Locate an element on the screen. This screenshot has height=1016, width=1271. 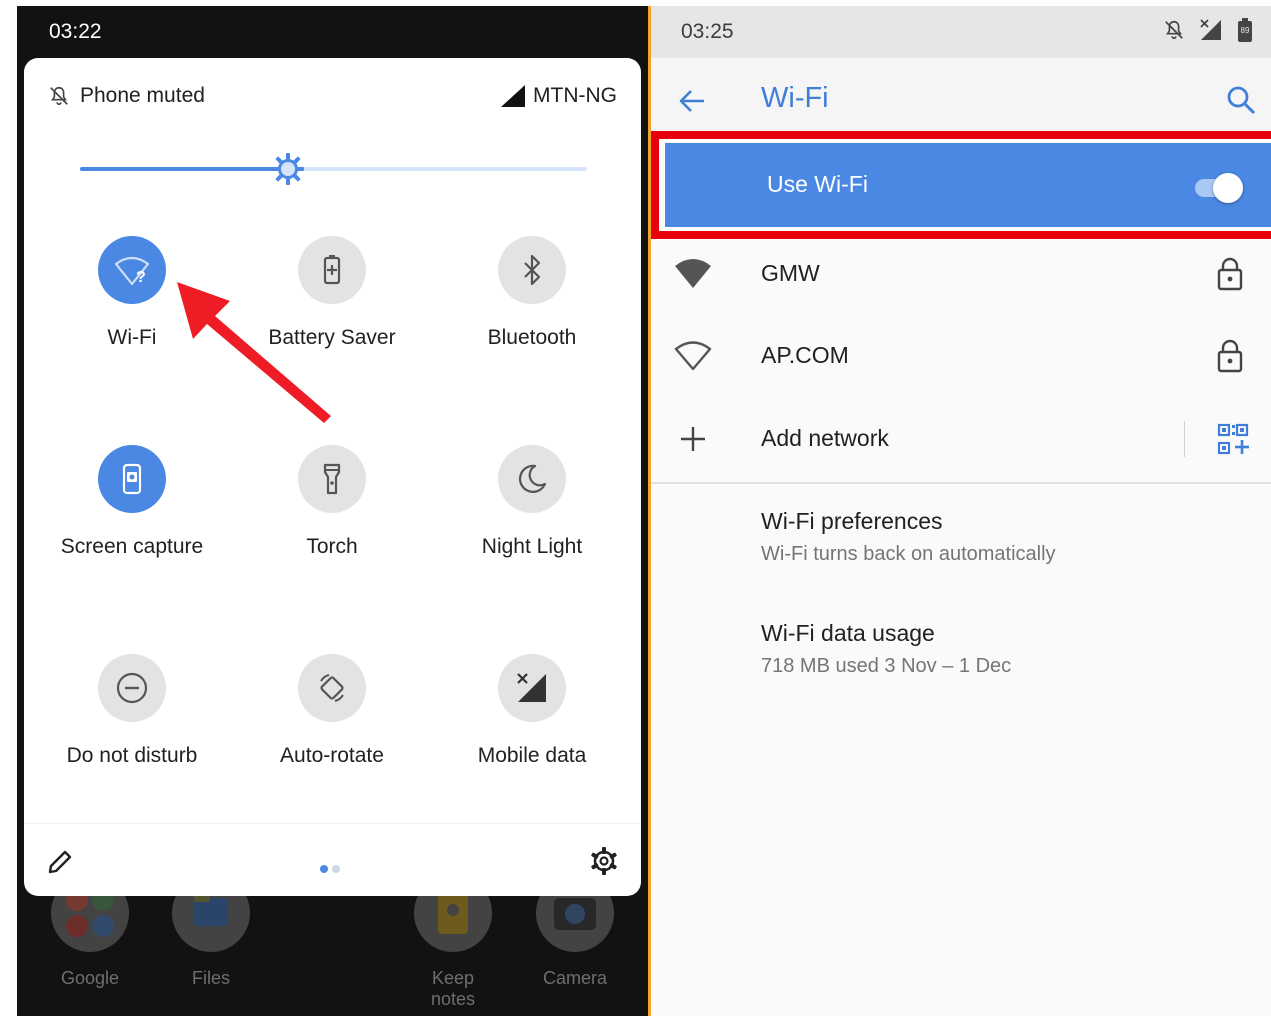
qr-code-scan-icon is located at coordinates (1233, 439).